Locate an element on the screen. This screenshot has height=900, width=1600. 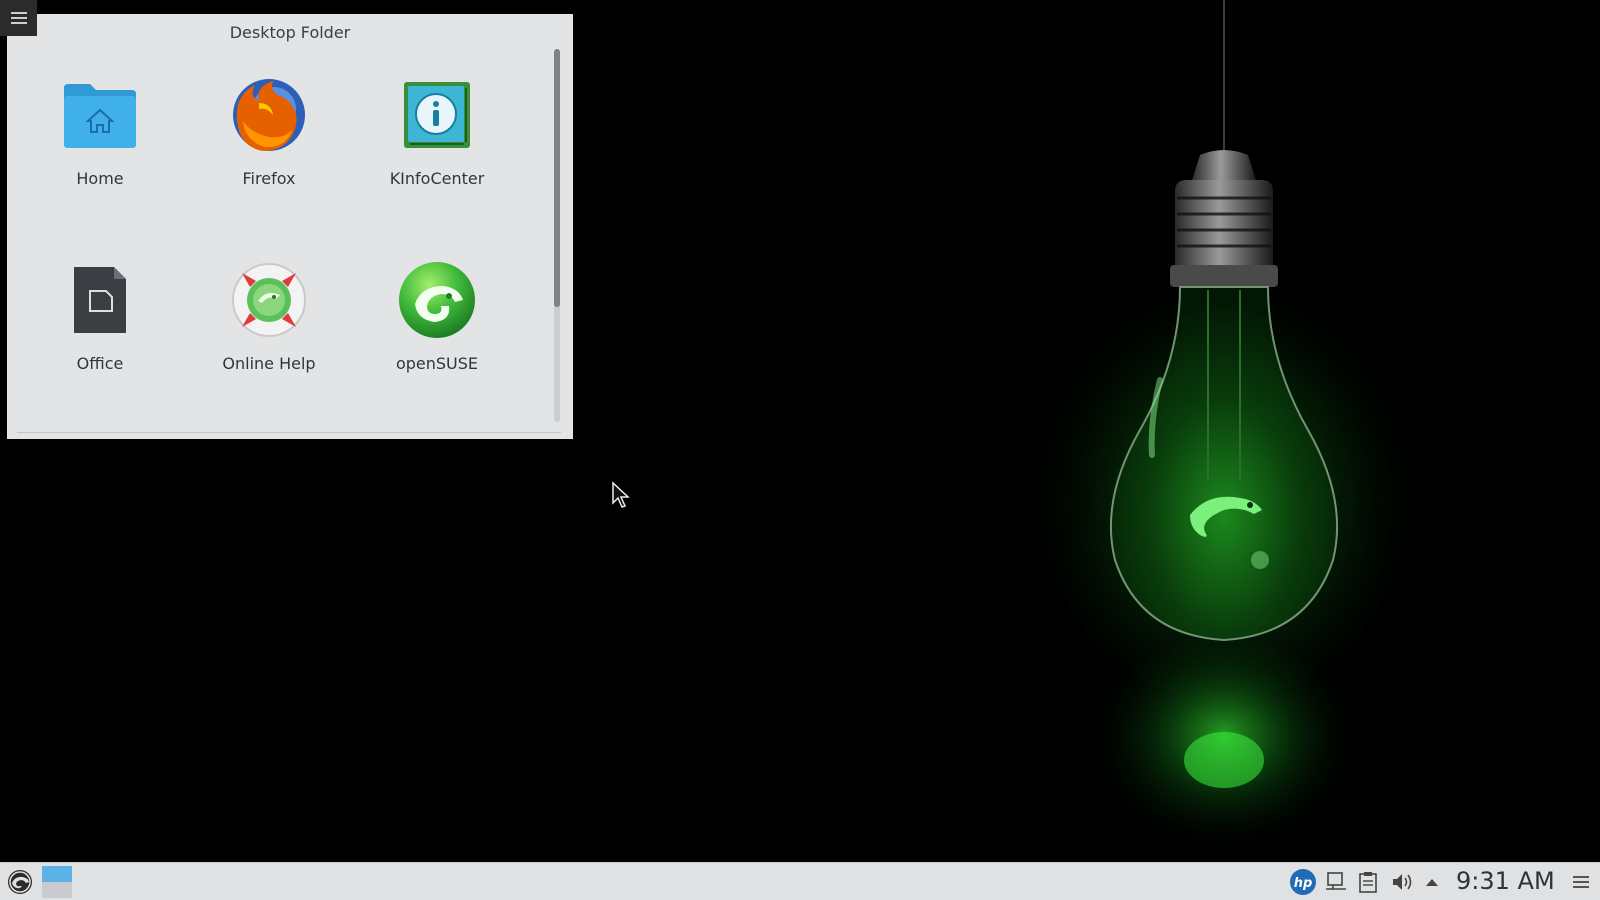
icon-label: Home is located at coordinates (100, 178).